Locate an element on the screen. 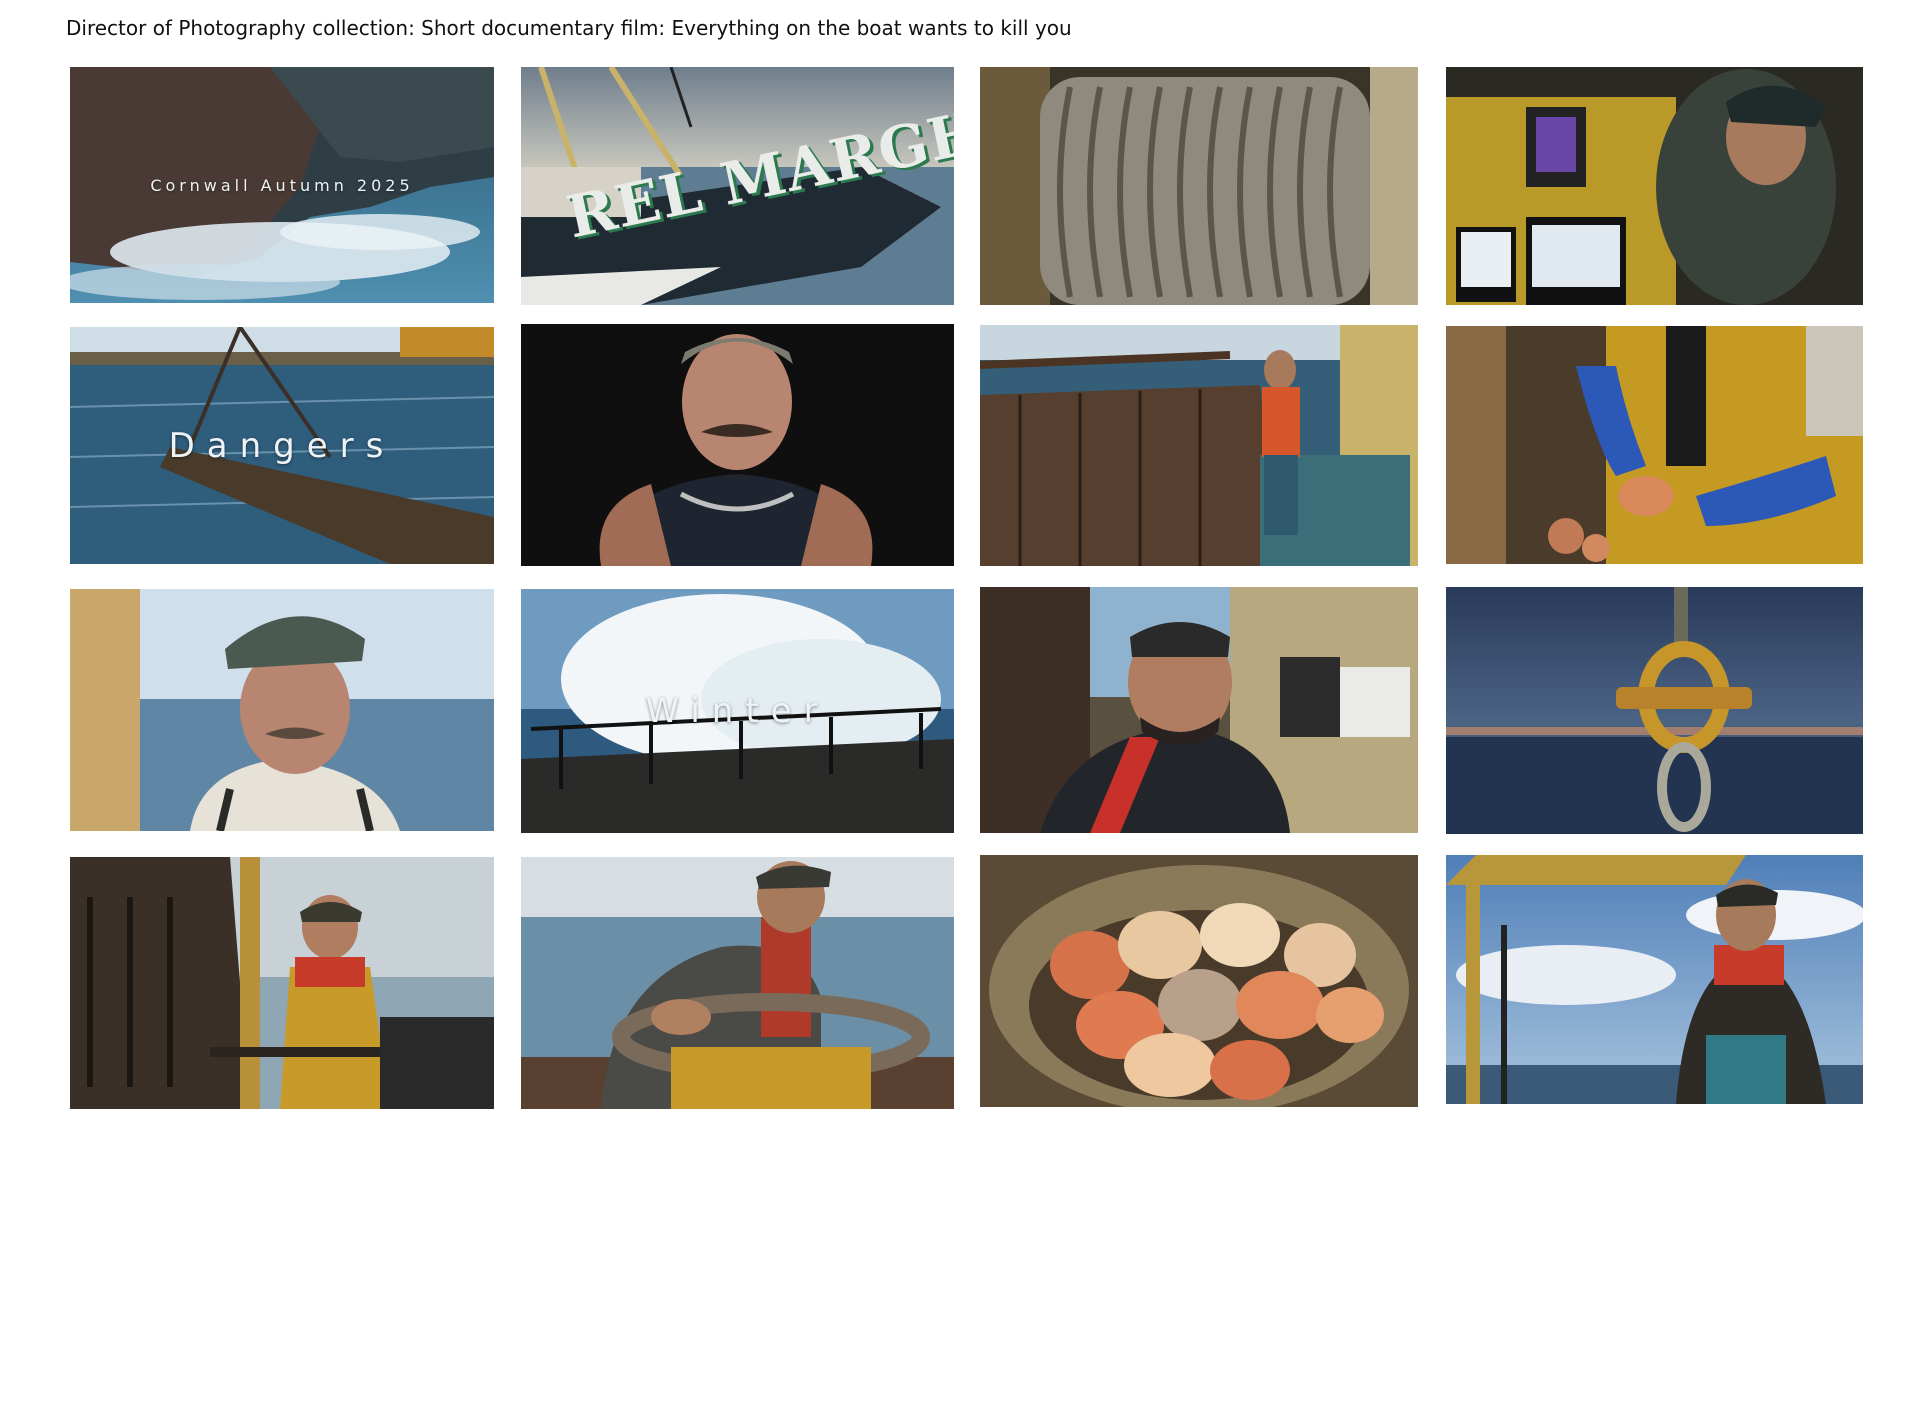  photo-dredges-sea: Dangers is located at coordinates (282, 445).